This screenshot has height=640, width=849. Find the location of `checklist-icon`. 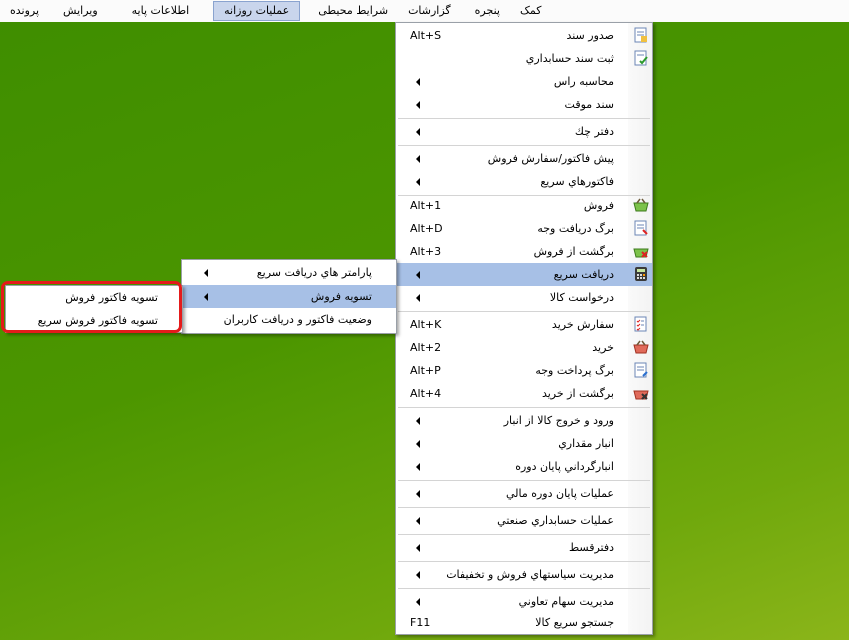

checklist-icon is located at coordinates (640, 324).